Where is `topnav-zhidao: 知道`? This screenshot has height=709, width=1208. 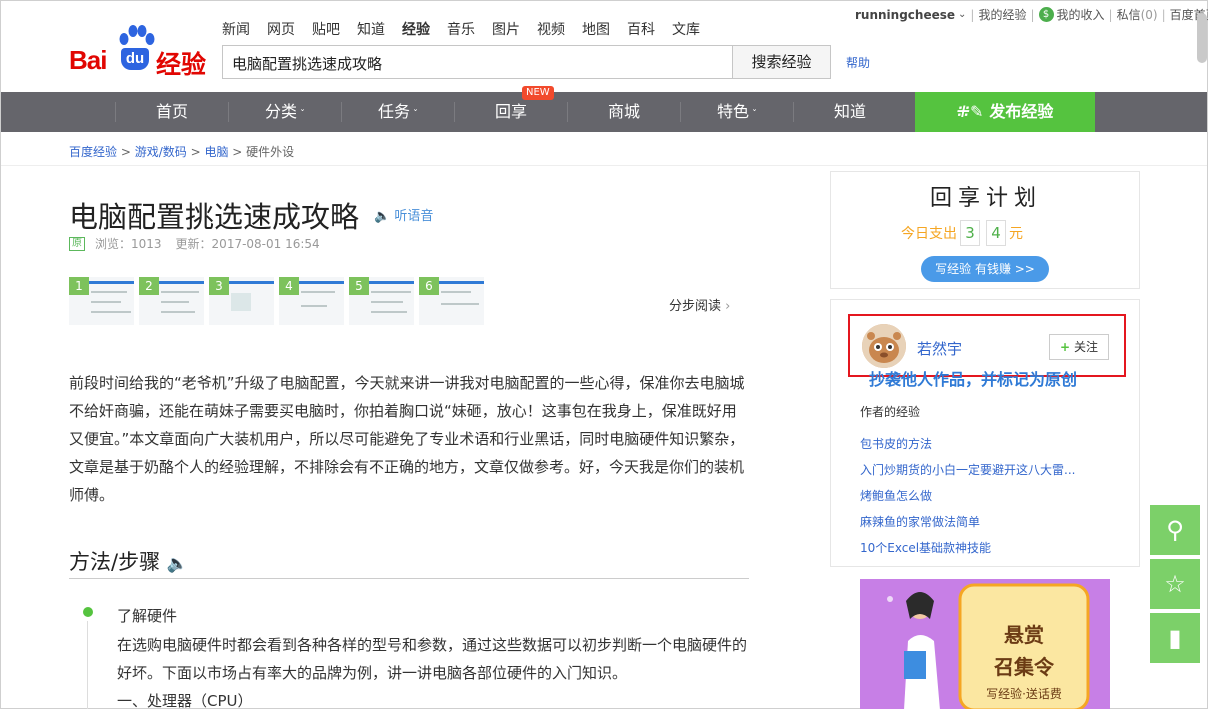 topnav-zhidao: 知道 is located at coordinates (371, 29).